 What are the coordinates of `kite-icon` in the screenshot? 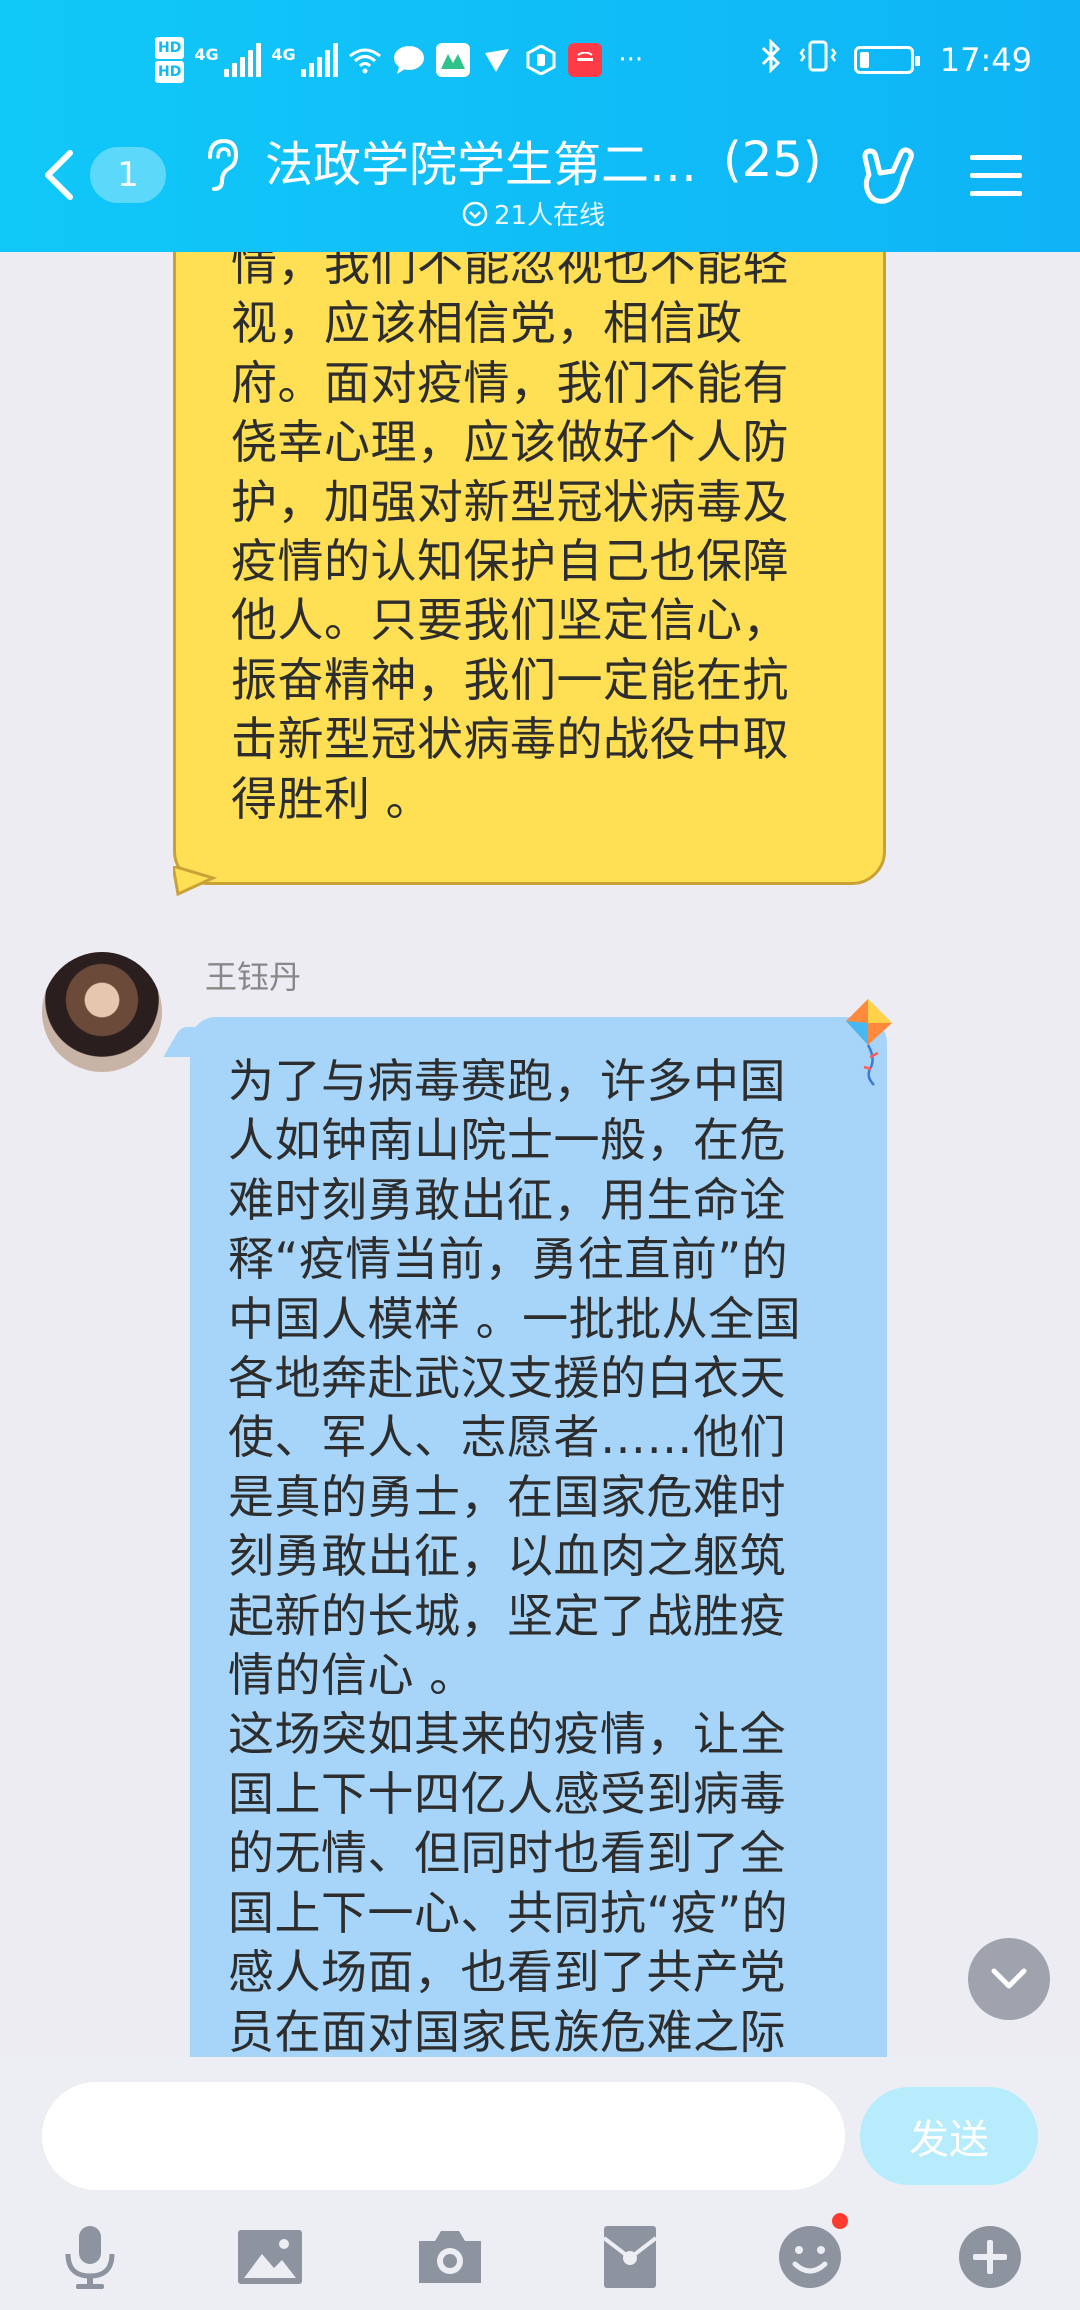 It's located at (869, 1042).